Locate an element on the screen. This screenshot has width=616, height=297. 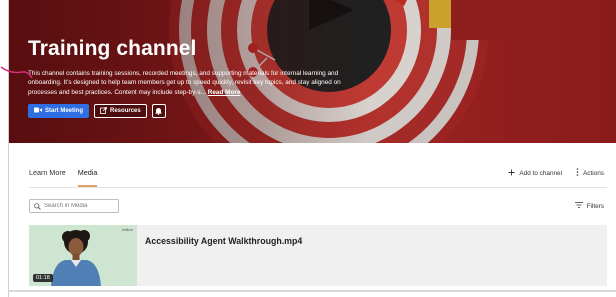
bell-icon is located at coordinates (158, 111).